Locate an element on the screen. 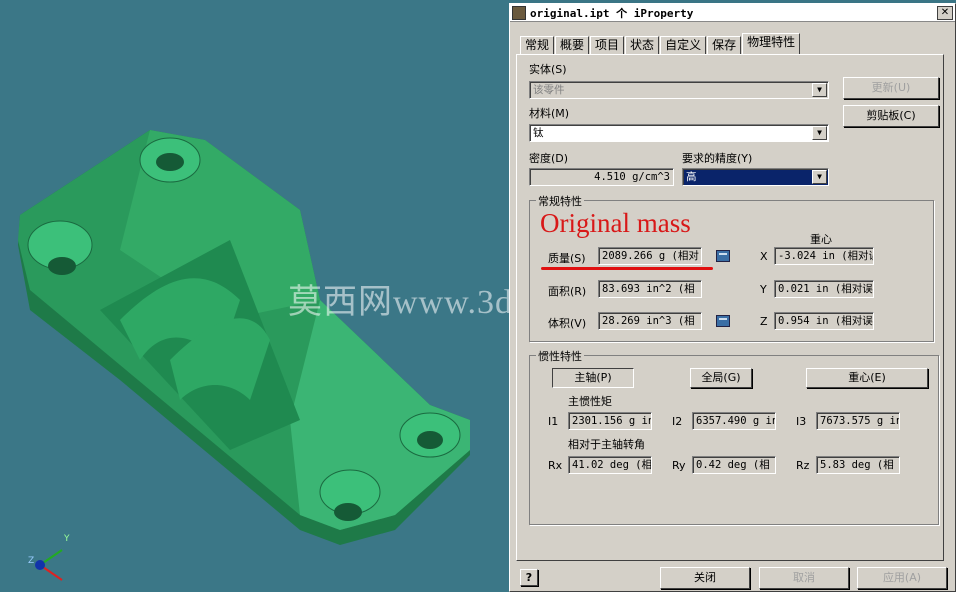 The image size is (956, 592). clipboard-button: 剪贴板(C) is located at coordinates (891, 116).